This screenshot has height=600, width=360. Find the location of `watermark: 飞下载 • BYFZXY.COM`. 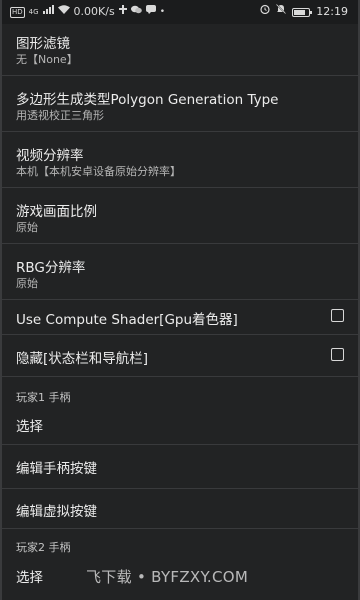

watermark: 飞下载 • BYFZXY.COM is located at coordinates (167, 577).